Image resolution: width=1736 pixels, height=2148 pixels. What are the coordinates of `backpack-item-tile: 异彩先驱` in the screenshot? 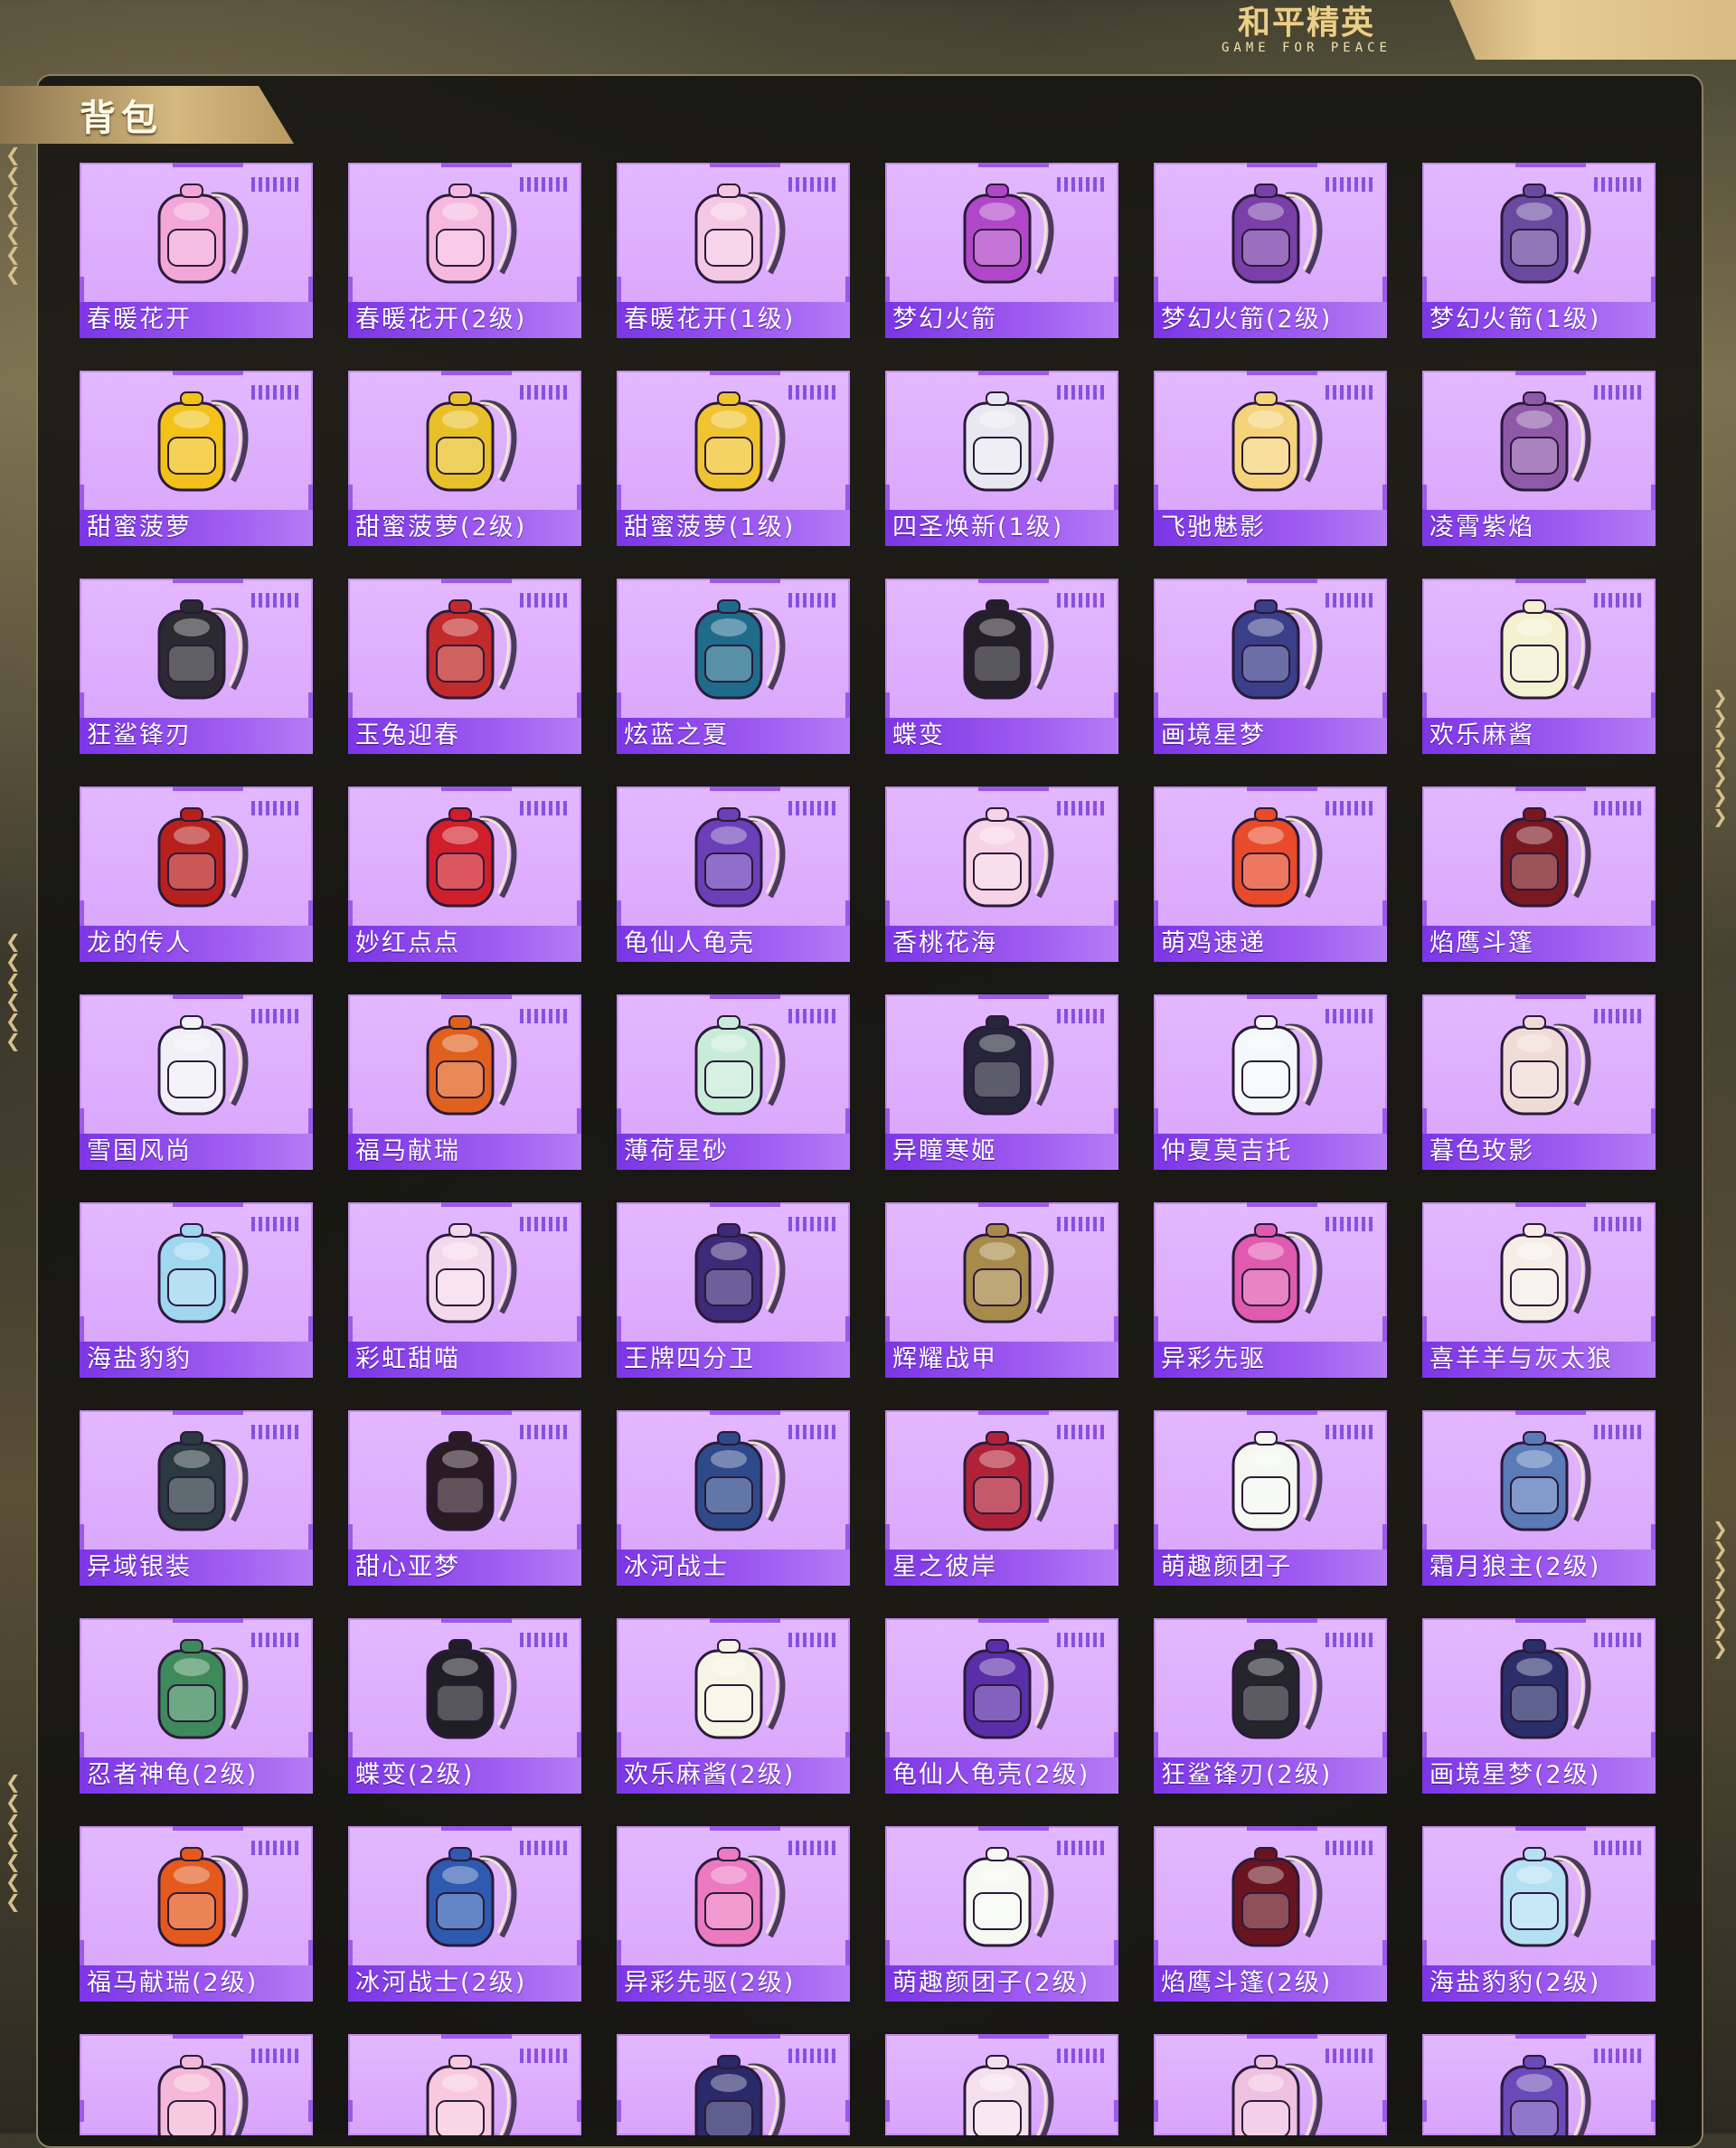 It's located at (1270, 1290).